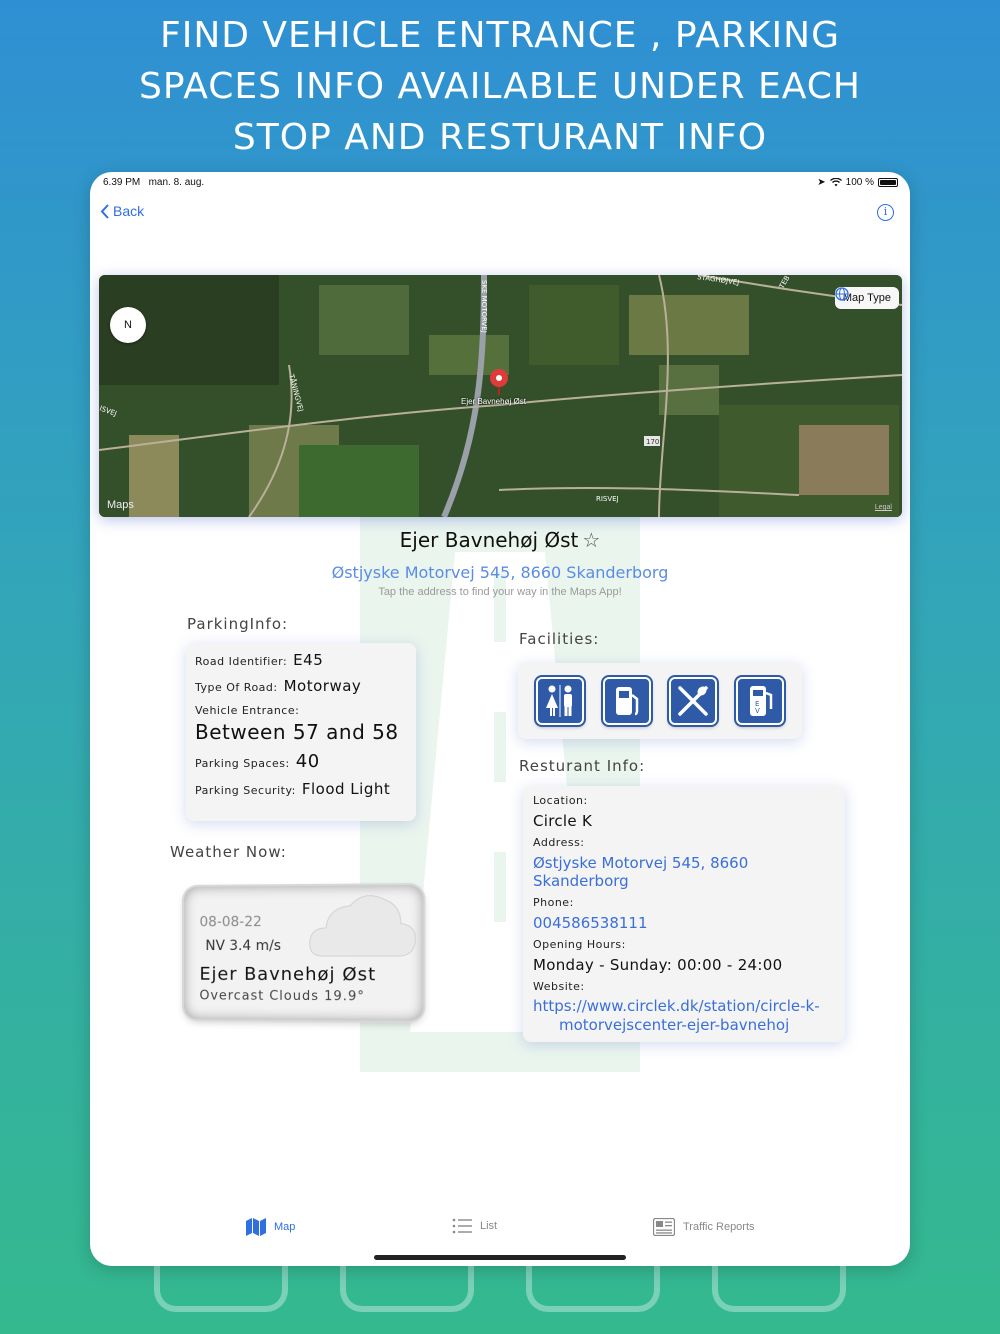  What do you see at coordinates (842, 294) in the screenshot?
I see `globe-icon` at bounding box center [842, 294].